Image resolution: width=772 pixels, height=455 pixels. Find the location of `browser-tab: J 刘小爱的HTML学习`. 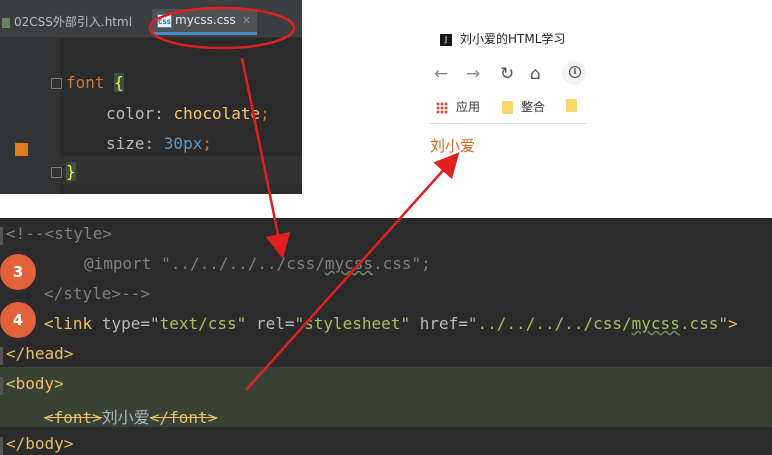

browser-tab: J 刘小爱的HTML学习 is located at coordinates (502, 38).